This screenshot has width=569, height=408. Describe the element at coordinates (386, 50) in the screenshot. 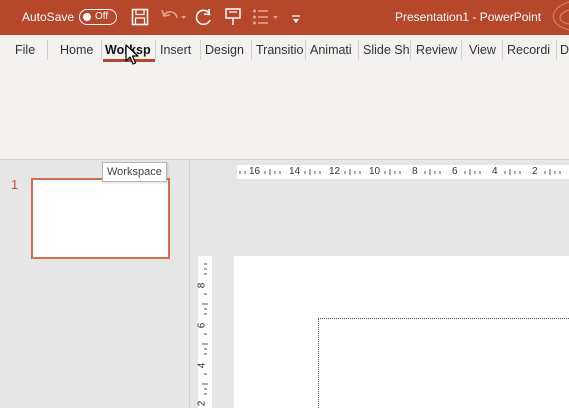

I see `tab-slide-show: Slide Sh` at that location.